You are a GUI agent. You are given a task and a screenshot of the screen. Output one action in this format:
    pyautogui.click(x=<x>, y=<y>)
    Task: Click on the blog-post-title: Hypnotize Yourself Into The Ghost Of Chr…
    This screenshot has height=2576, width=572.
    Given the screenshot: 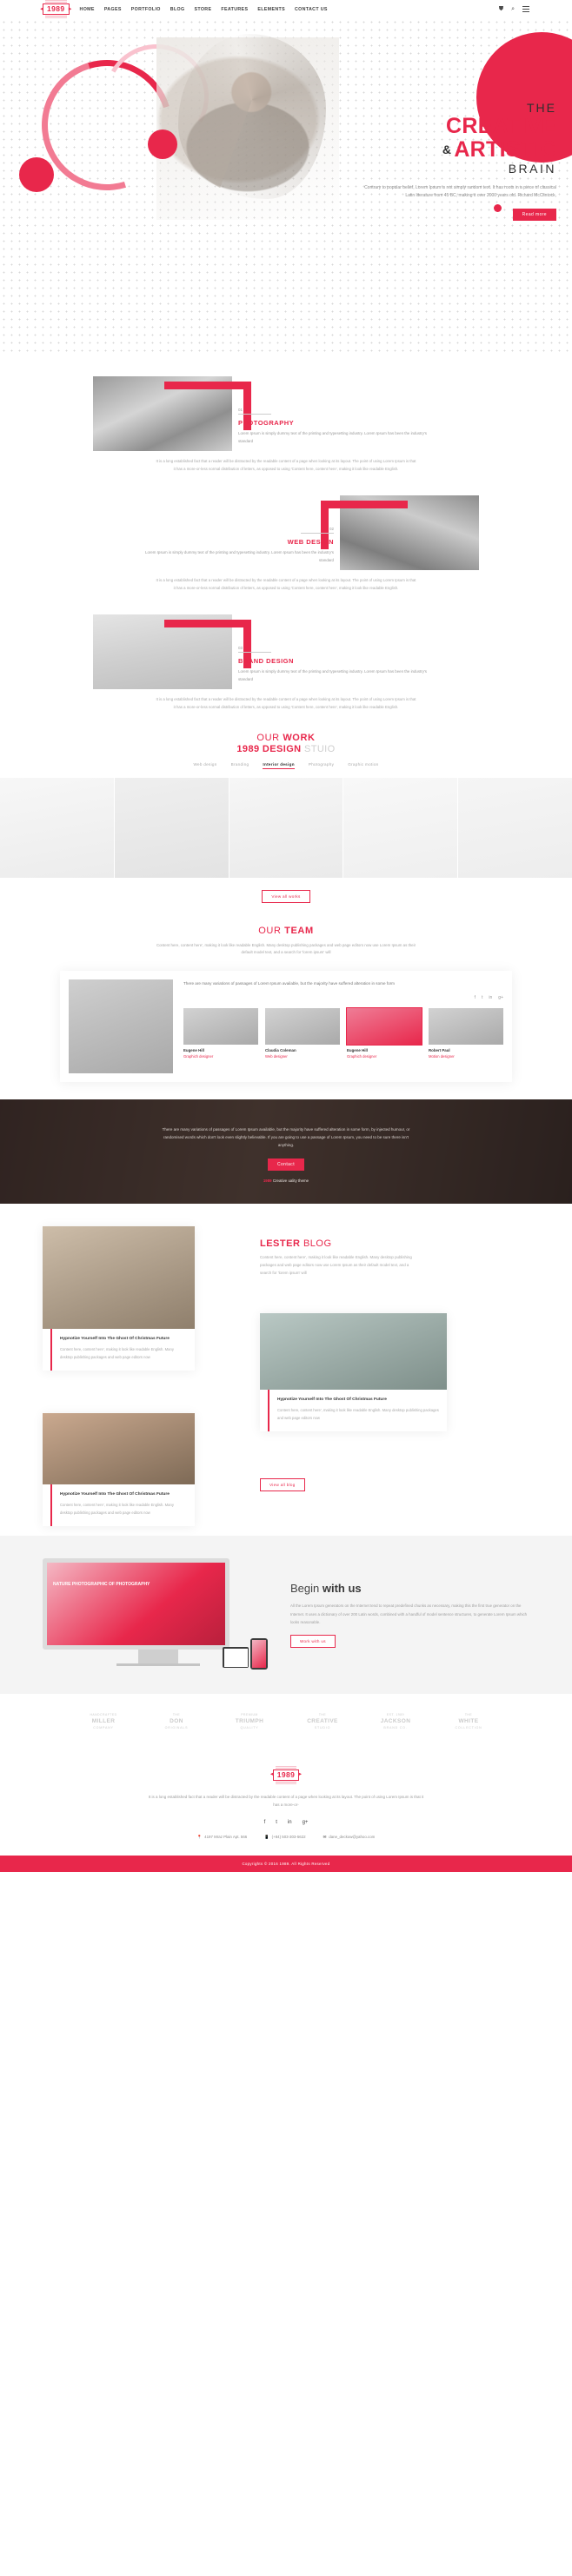 What is the action you would take?
    pyautogui.click(x=332, y=1400)
    